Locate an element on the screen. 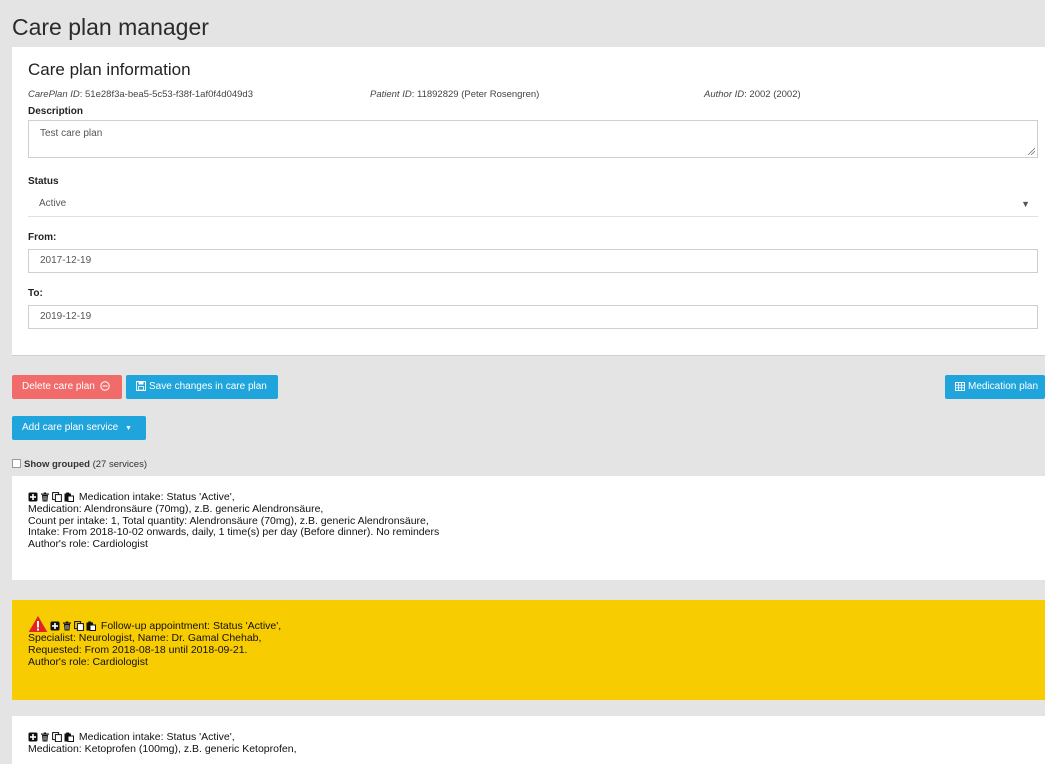 This screenshot has height=764, width=1045. patient-id: Patient ID: 11892829 (Peter Rosengren) is located at coordinates (454, 94).